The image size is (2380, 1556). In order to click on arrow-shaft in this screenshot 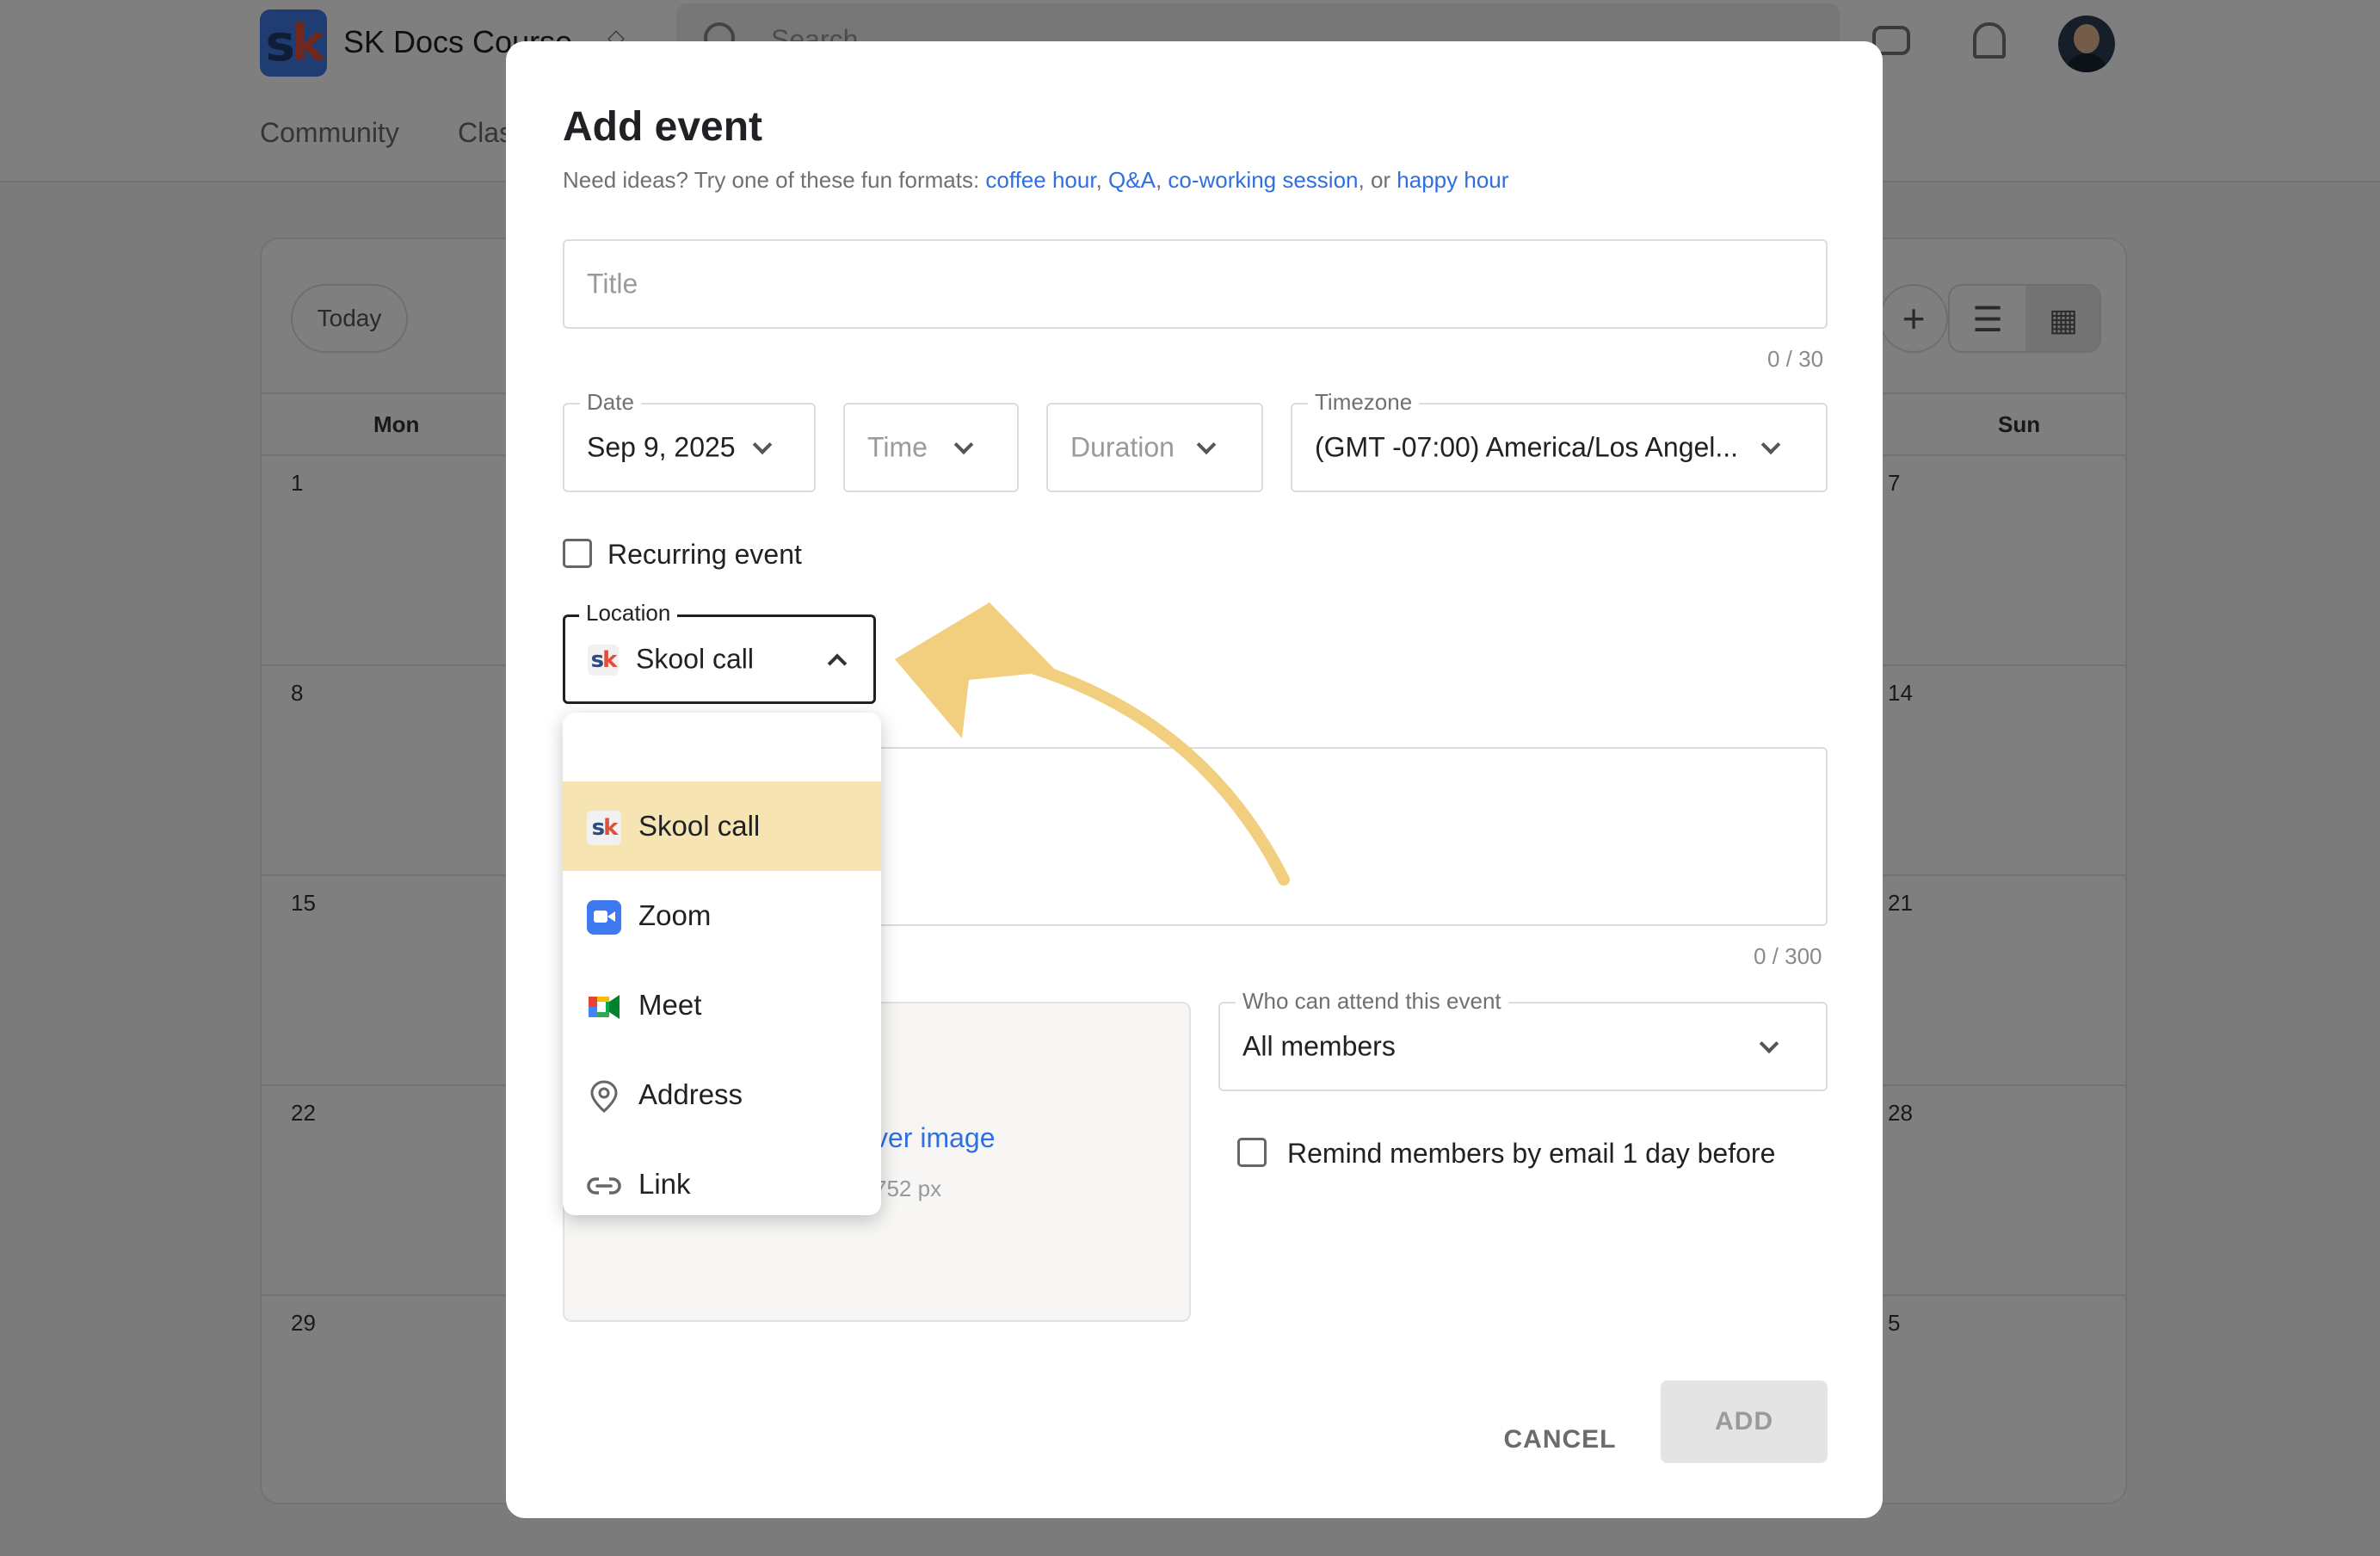, I will do `click(1124, 765)`.